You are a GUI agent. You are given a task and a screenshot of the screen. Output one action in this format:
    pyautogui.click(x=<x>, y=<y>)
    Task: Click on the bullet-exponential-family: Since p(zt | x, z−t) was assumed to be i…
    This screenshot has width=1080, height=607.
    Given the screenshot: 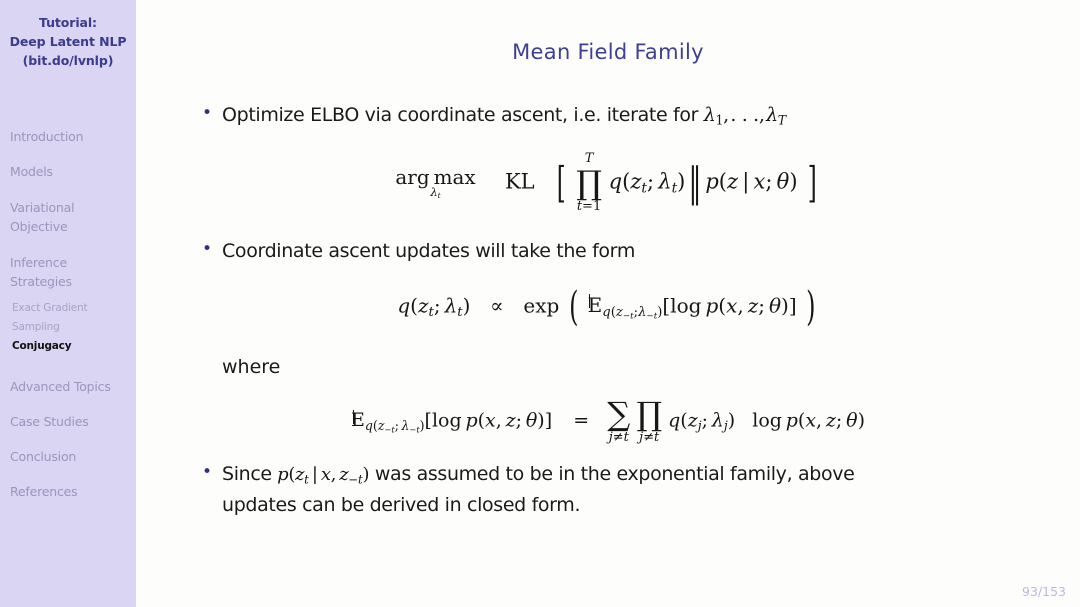 What is the action you would take?
    pyautogui.click(x=608, y=488)
    